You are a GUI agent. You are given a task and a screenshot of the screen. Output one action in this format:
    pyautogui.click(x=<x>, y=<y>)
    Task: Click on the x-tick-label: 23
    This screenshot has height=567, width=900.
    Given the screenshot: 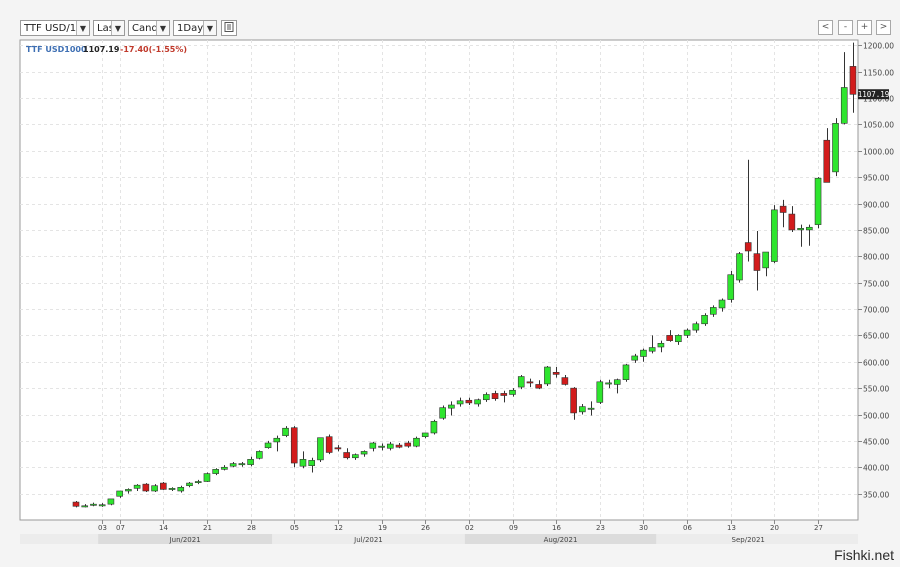 What is the action you would take?
    pyautogui.click(x=600, y=528)
    